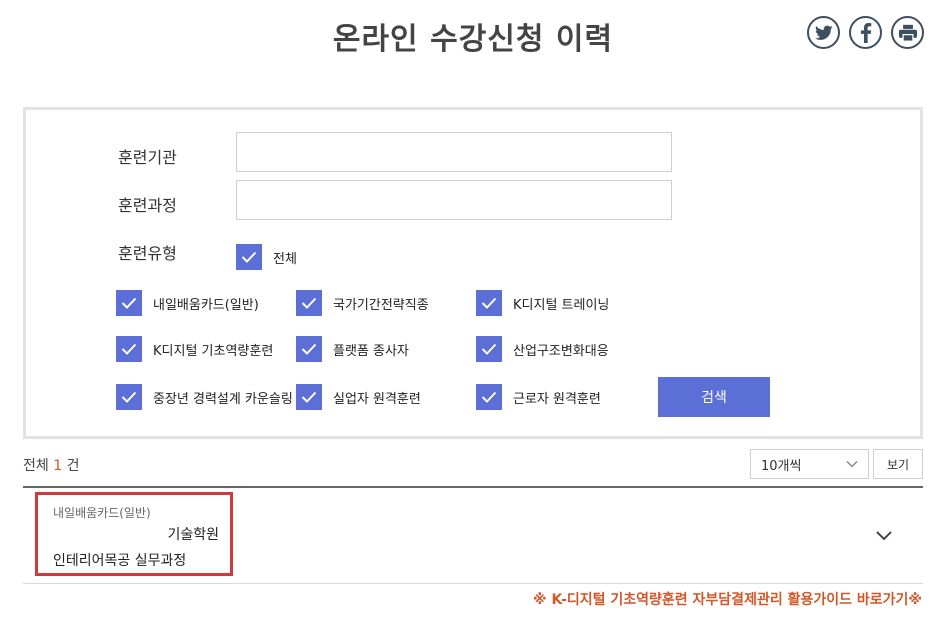 The height and width of the screenshot is (624, 936). I want to click on chevron-down-icon, so click(852, 464).